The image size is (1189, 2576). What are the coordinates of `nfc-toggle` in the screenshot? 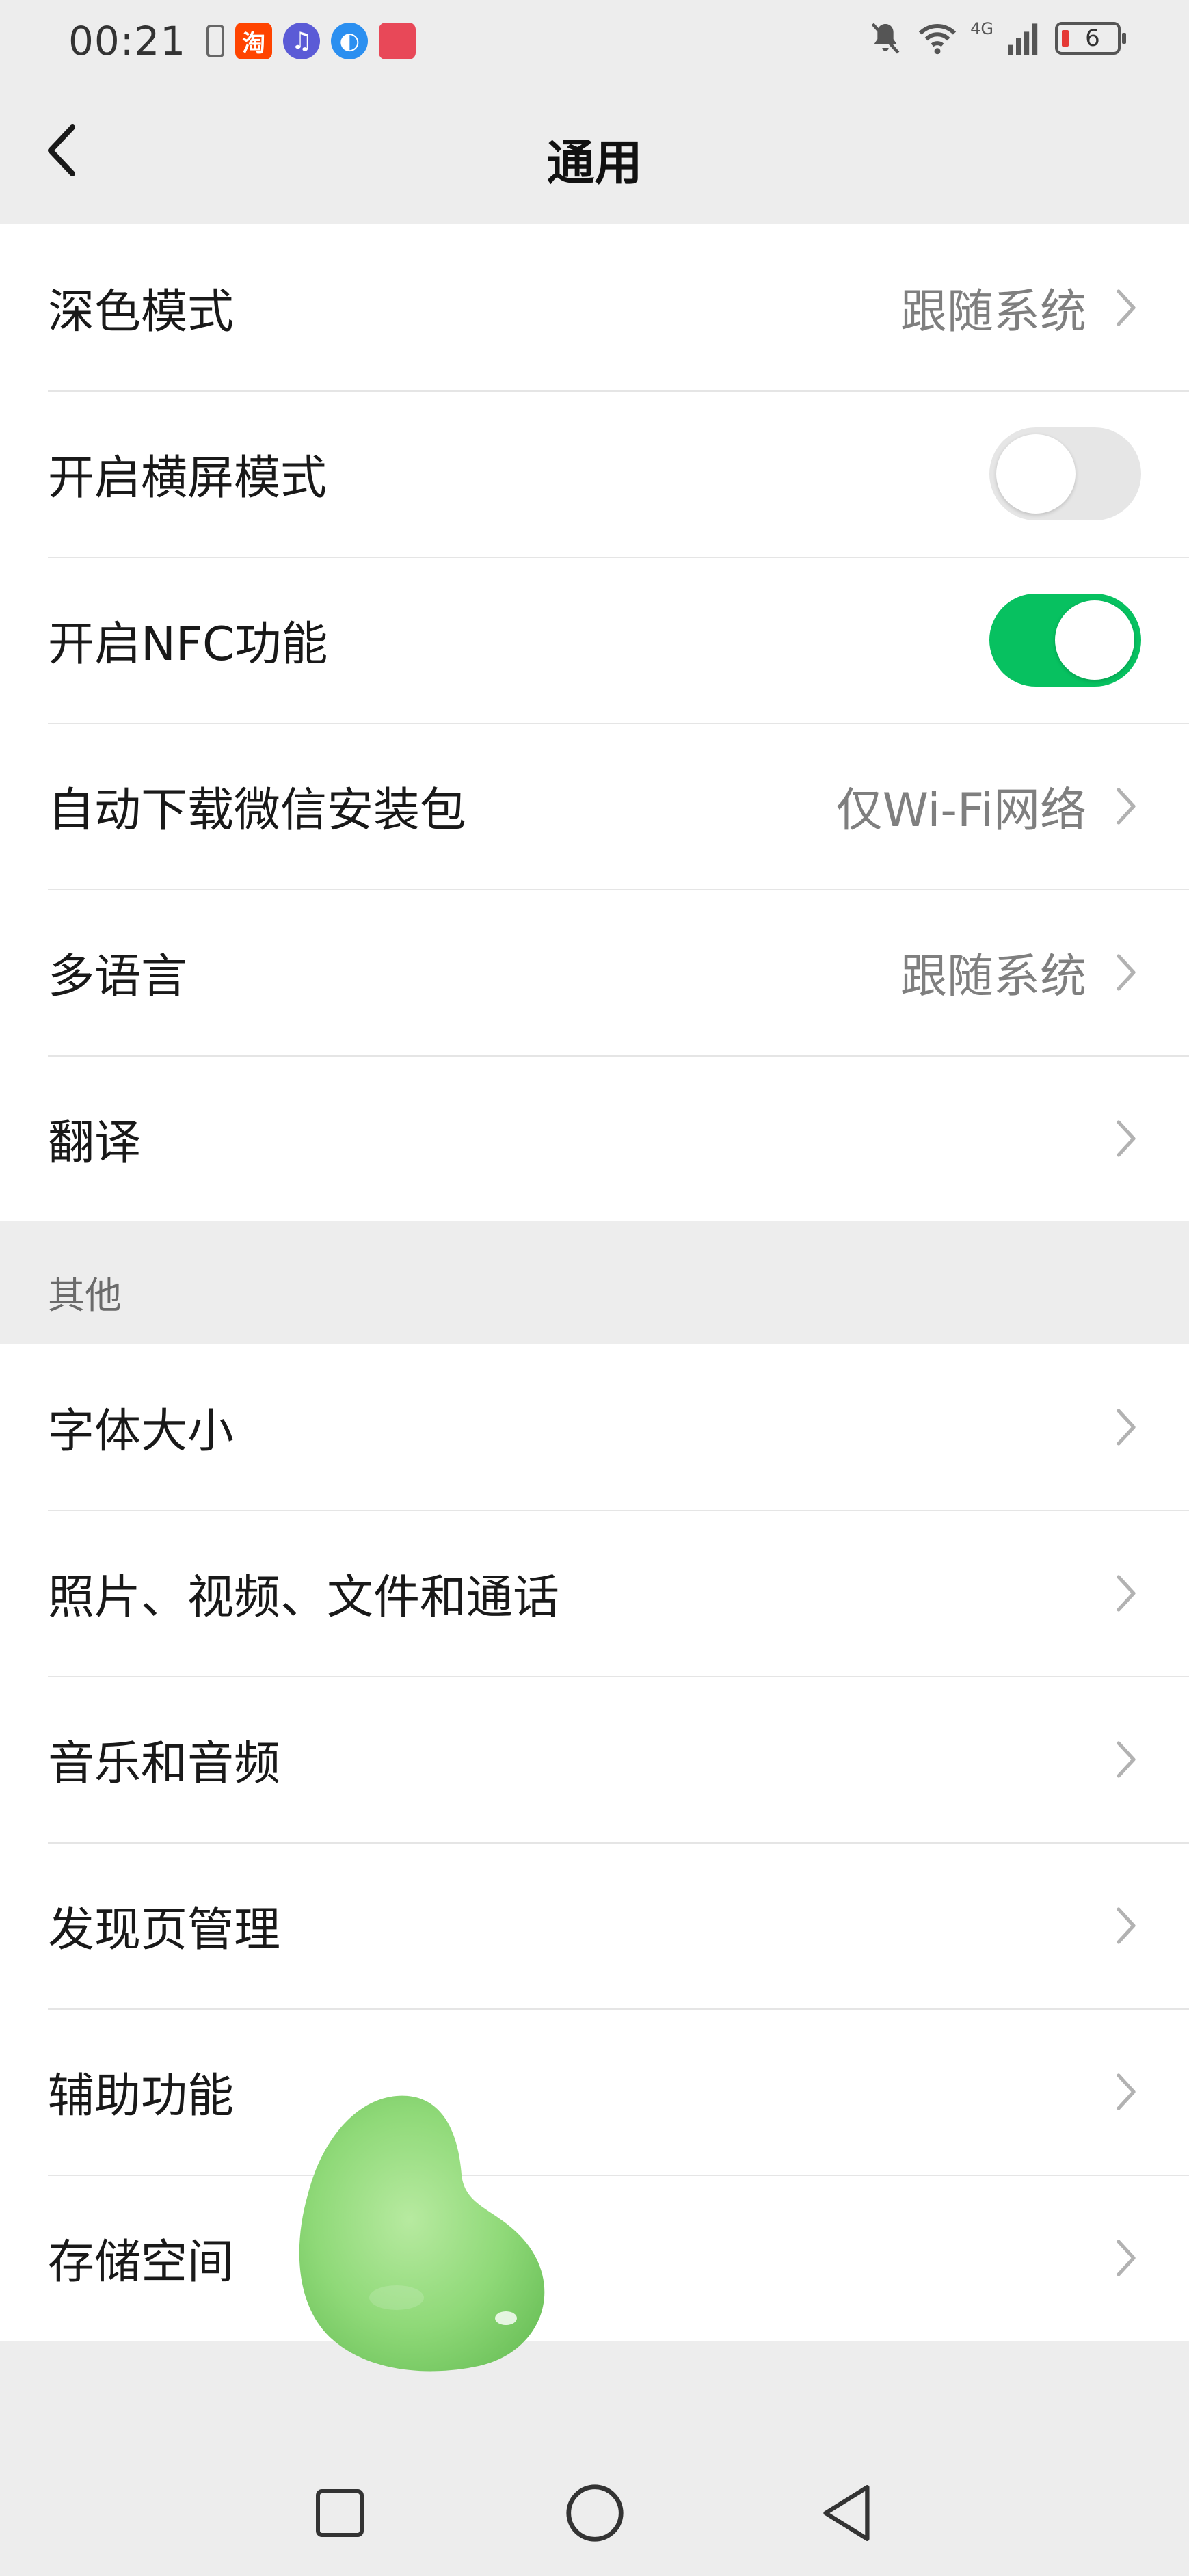 It's located at (1065, 640).